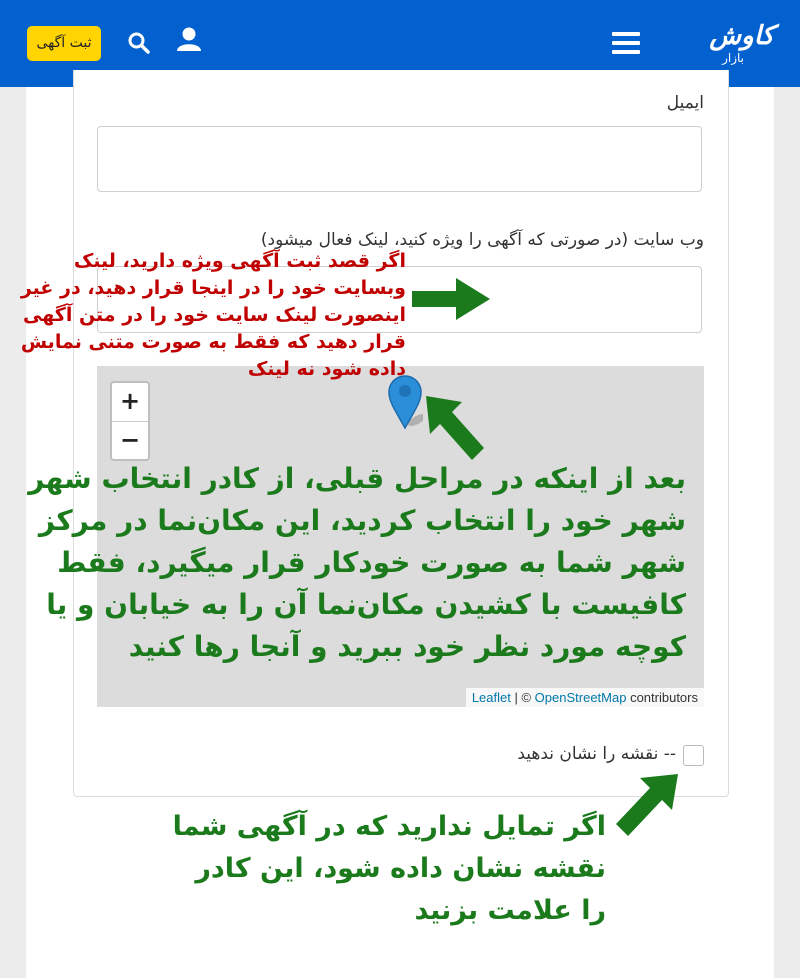 The image size is (800, 978). What do you see at coordinates (693, 755) in the screenshot?
I see `hide-map-checkbox` at bounding box center [693, 755].